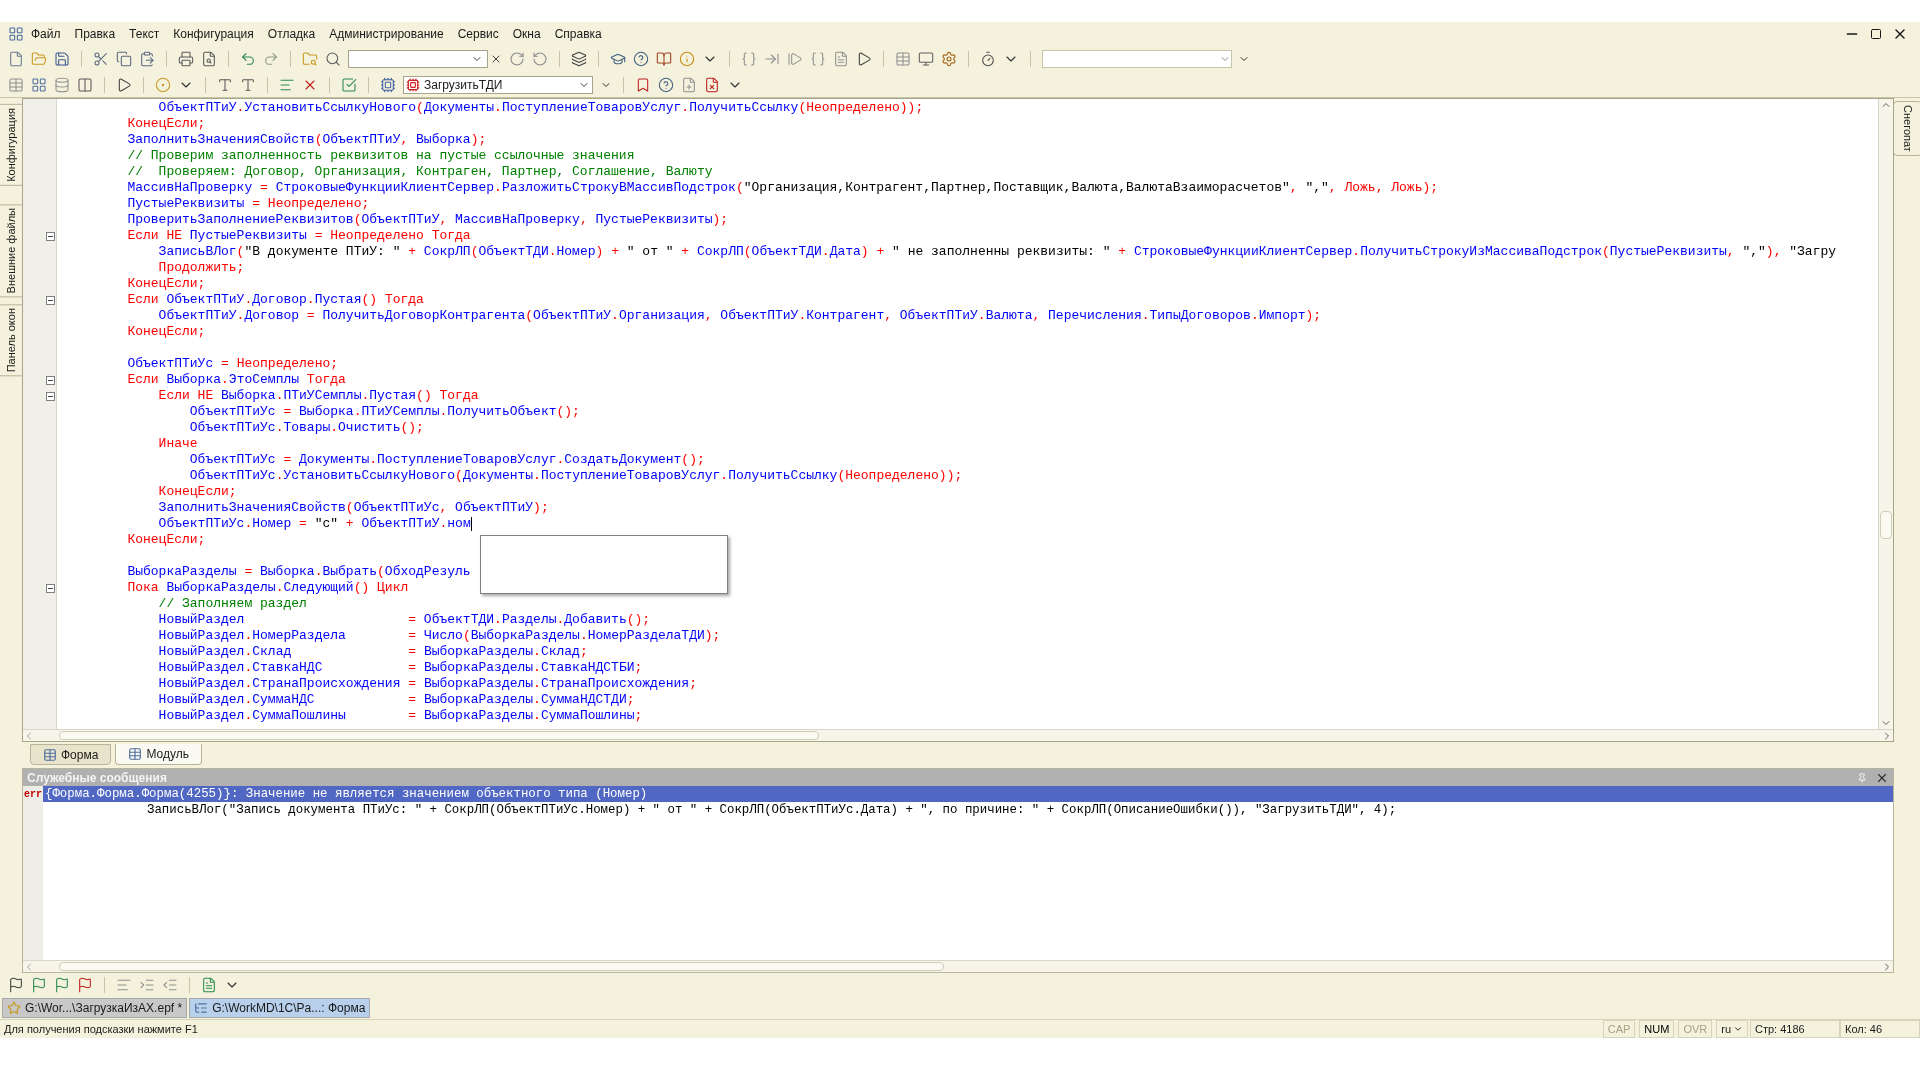 The width and height of the screenshot is (1920, 1080). What do you see at coordinates (158, 754) in the screenshot?
I see `editor-tab: Модуль` at bounding box center [158, 754].